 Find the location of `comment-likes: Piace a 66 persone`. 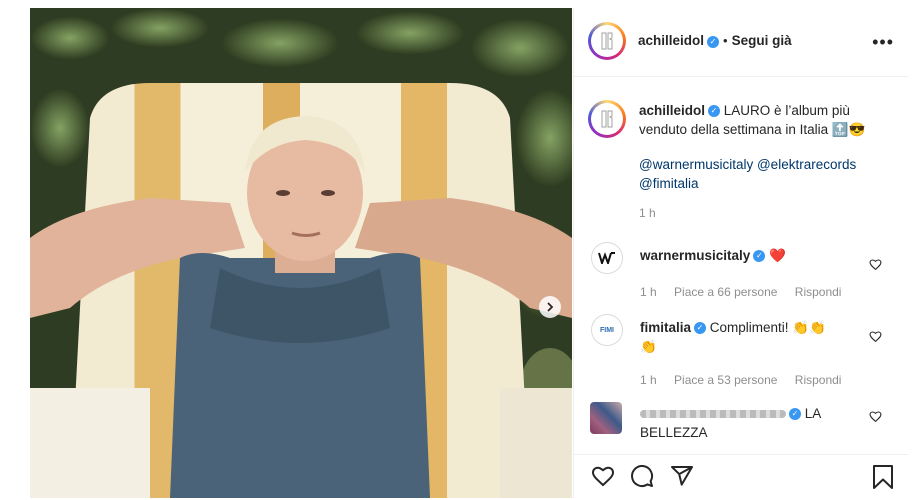

comment-likes: Piace a 66 persone is located at coordinates (725, 292).